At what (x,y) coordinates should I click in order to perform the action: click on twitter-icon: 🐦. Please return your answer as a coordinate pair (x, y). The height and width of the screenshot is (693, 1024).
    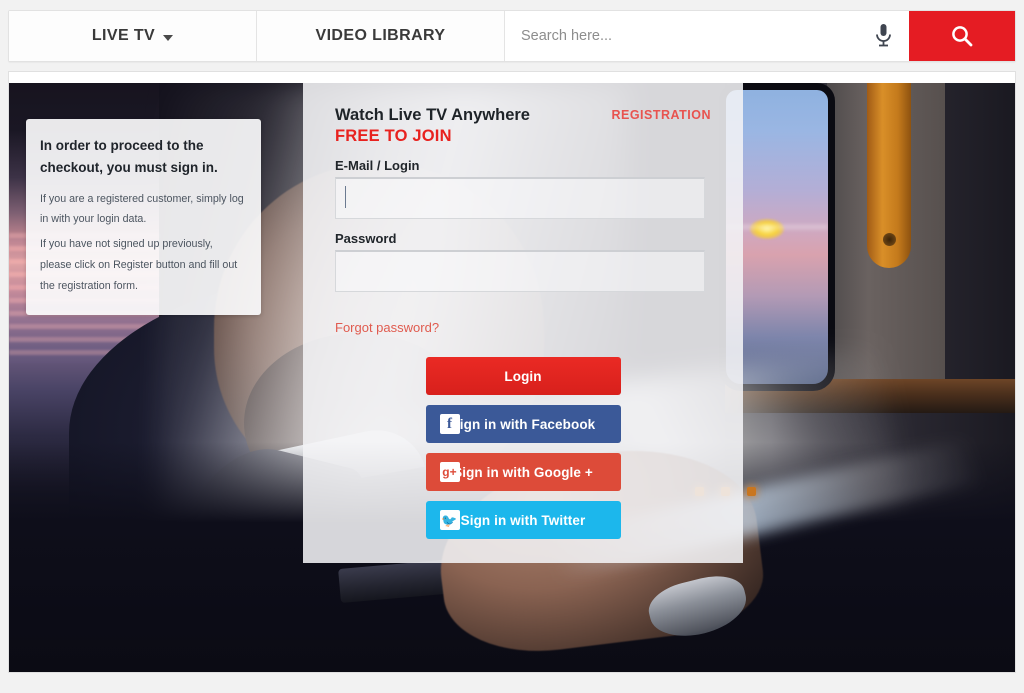
    Looking at the image, I should click on (449, 520).